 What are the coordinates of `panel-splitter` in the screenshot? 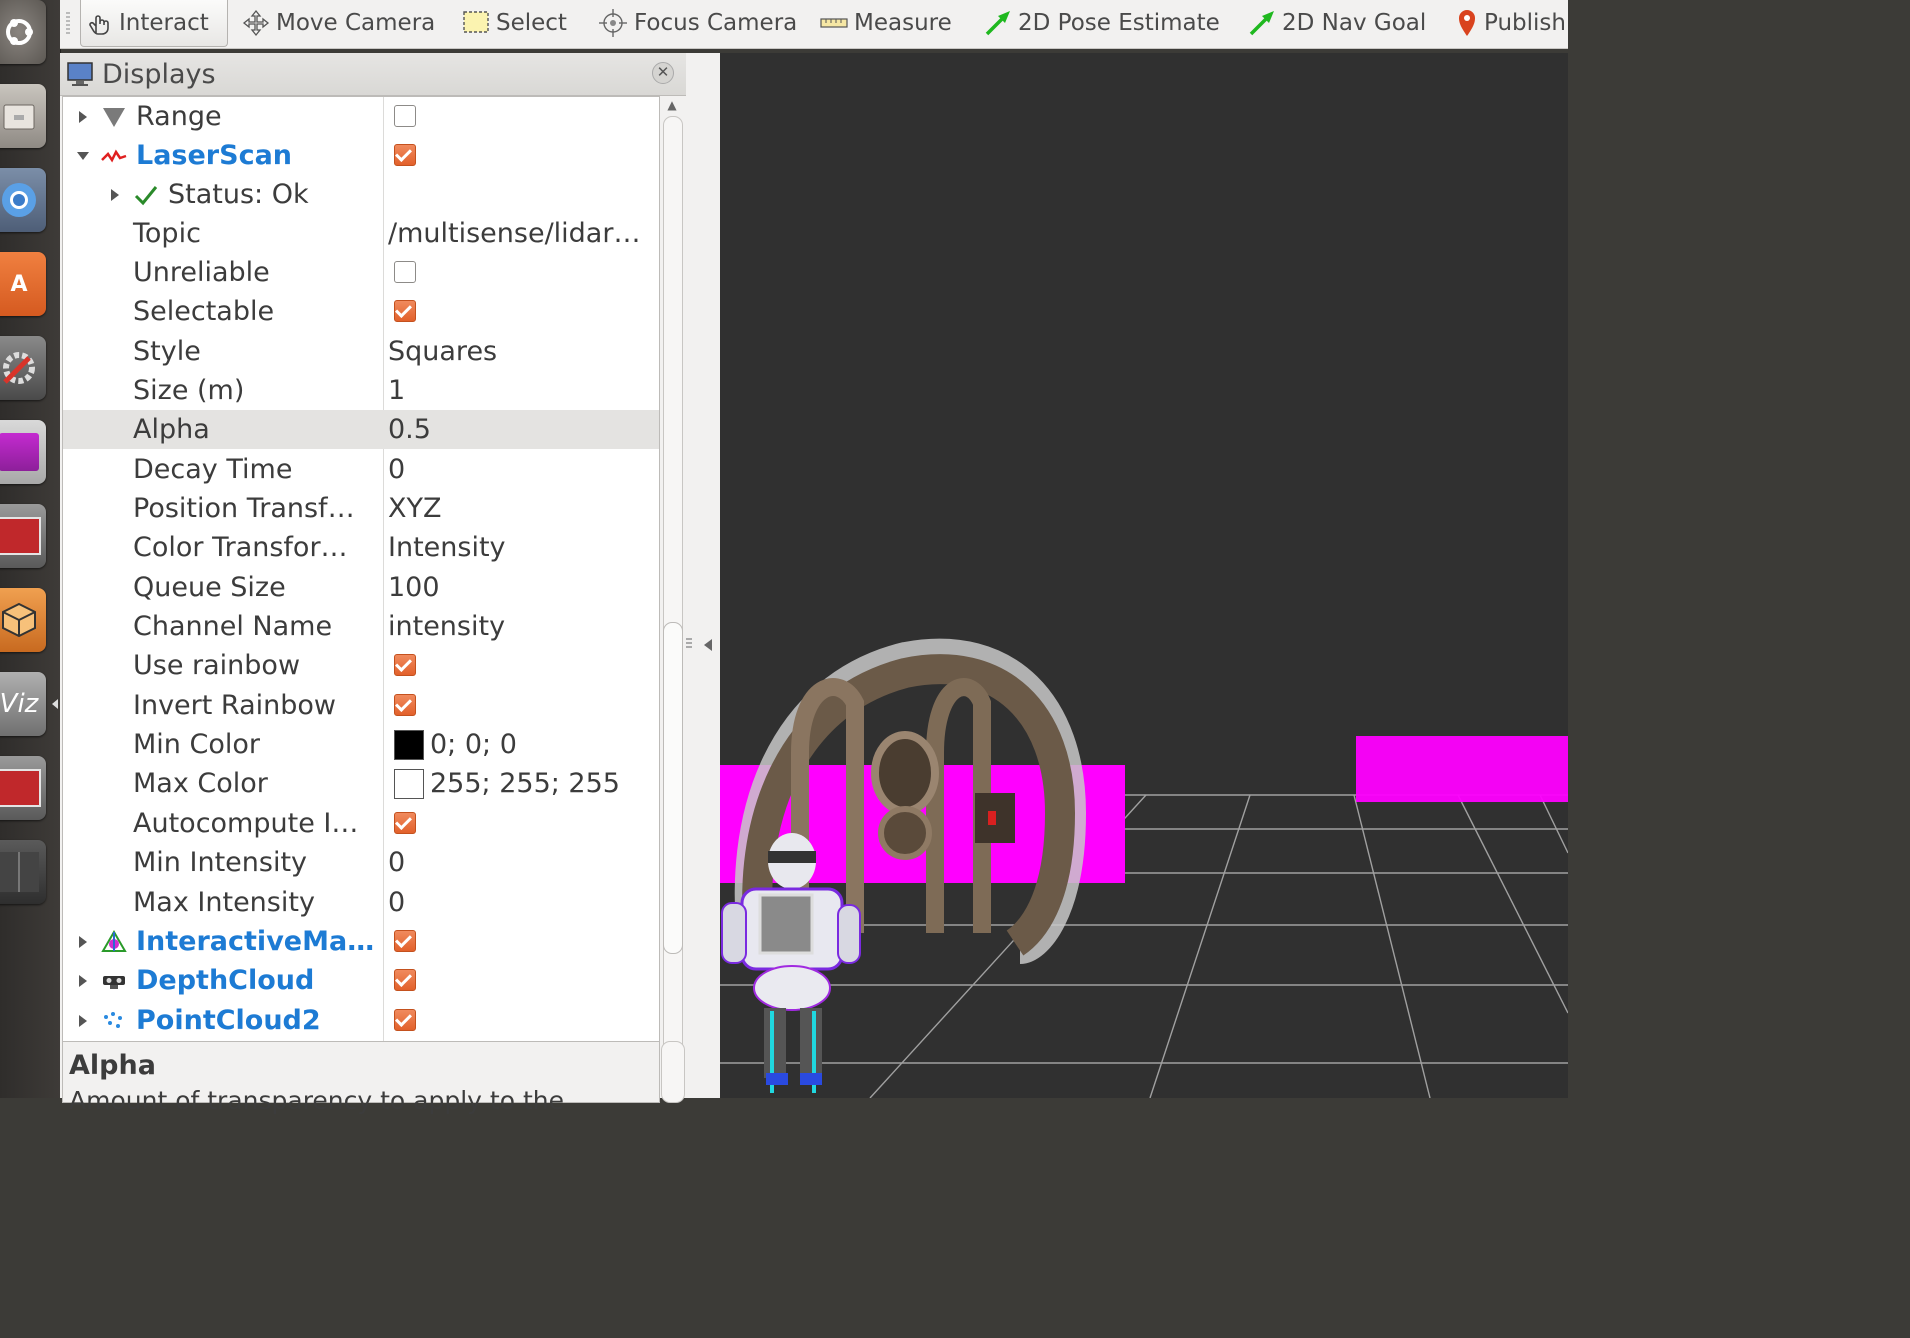 It's located at (703, 575).